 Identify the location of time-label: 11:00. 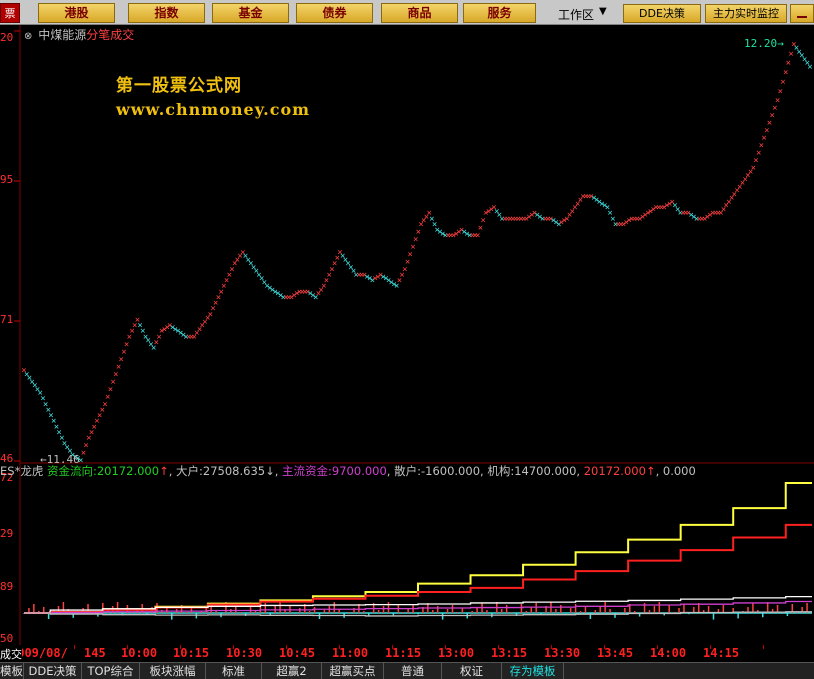
(350, 653).